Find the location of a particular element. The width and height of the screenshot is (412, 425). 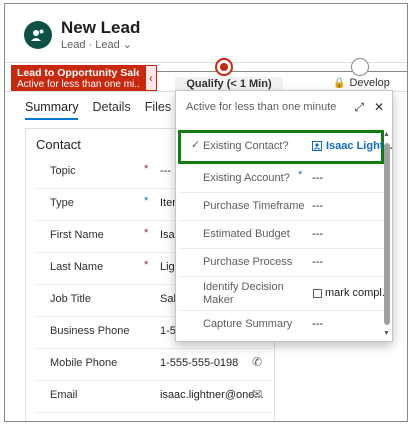

field-estimated-budget: Estimated Budget --- is located at coordinates (281, 235).